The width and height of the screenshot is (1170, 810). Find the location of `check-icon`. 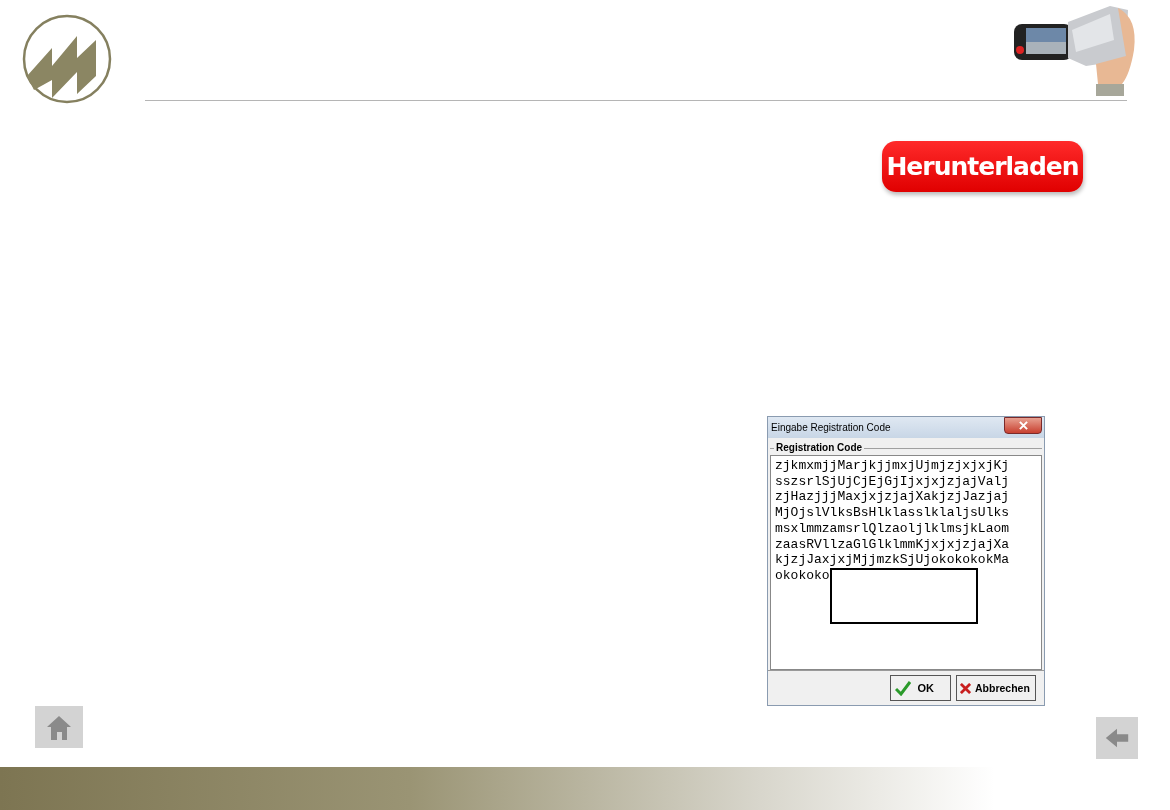

check-icon is located at coordinates (903, 688).